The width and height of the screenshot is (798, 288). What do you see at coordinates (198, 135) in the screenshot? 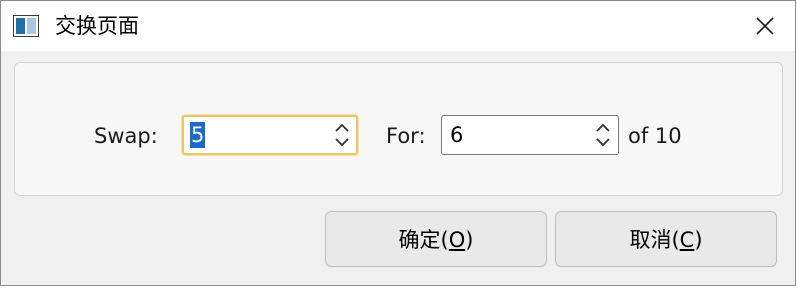
I see `swap-page-value: 5` at bounding box center [198, 135].